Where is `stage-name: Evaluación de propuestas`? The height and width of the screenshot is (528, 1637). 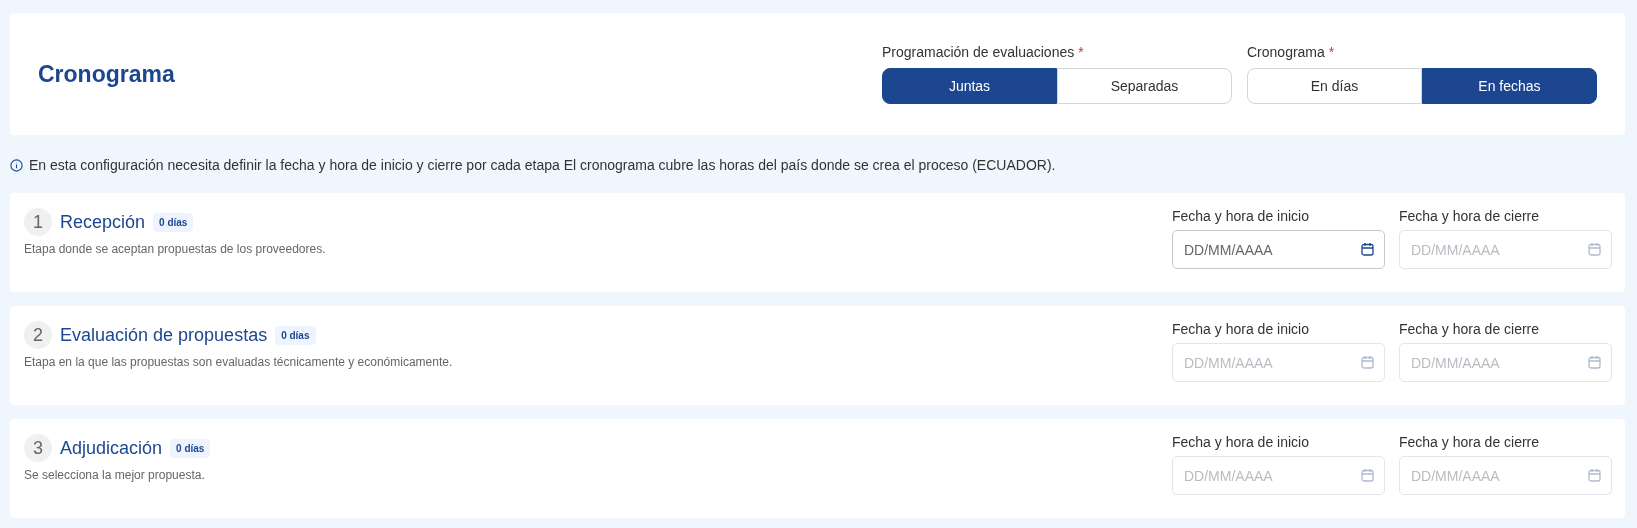
stage-name: Evaluación de propuestas is located at coordinates (164, 335).